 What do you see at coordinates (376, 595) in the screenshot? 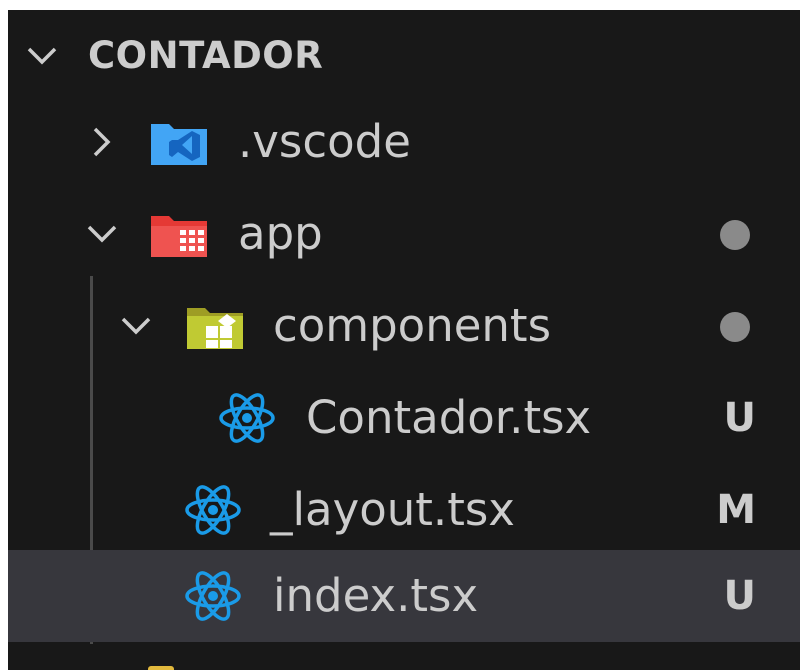
I see `tree-item-label: index.tsx` at bounding box center [376, 595].